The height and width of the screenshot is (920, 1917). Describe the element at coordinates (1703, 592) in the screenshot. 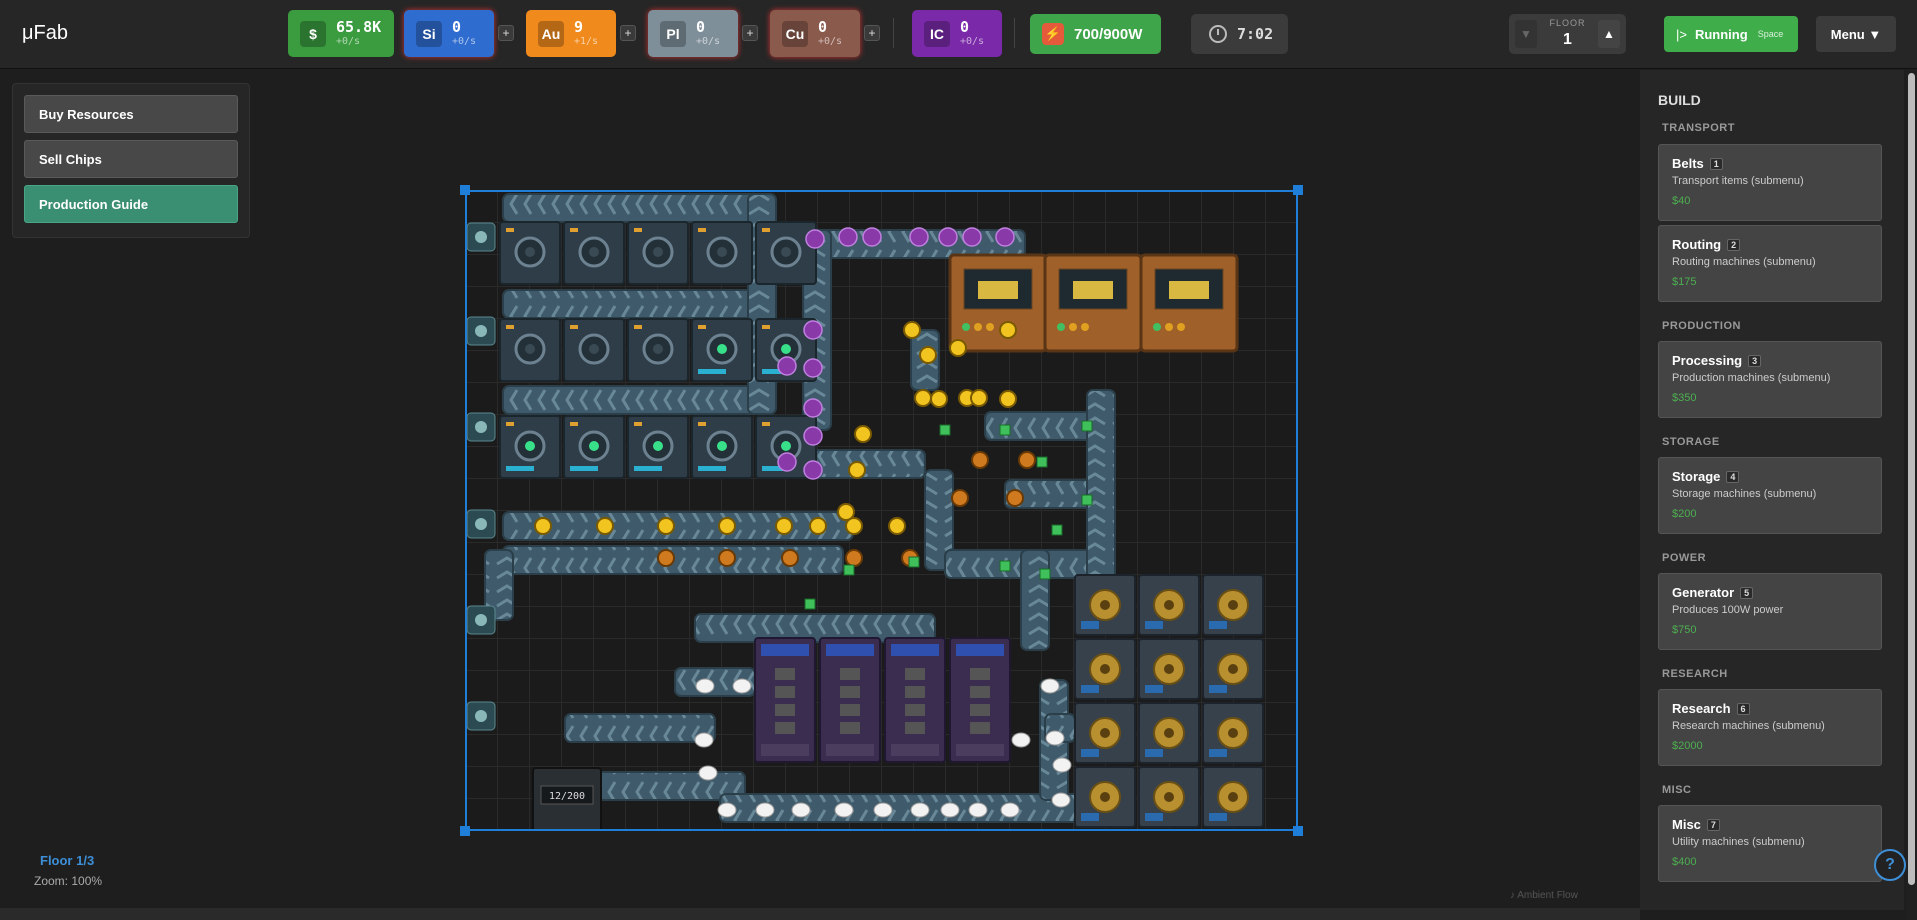

I see `card-name: Generator` at that location.